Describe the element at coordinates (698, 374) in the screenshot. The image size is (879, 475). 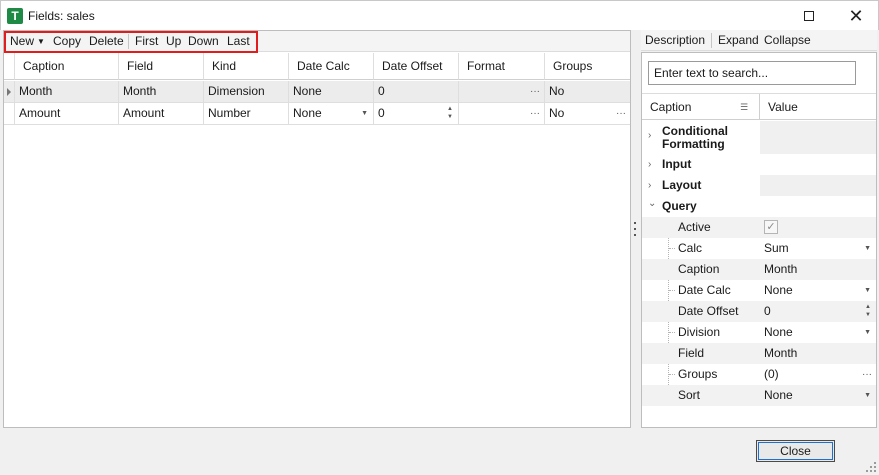
I see `property-caption: Groups` at that location.